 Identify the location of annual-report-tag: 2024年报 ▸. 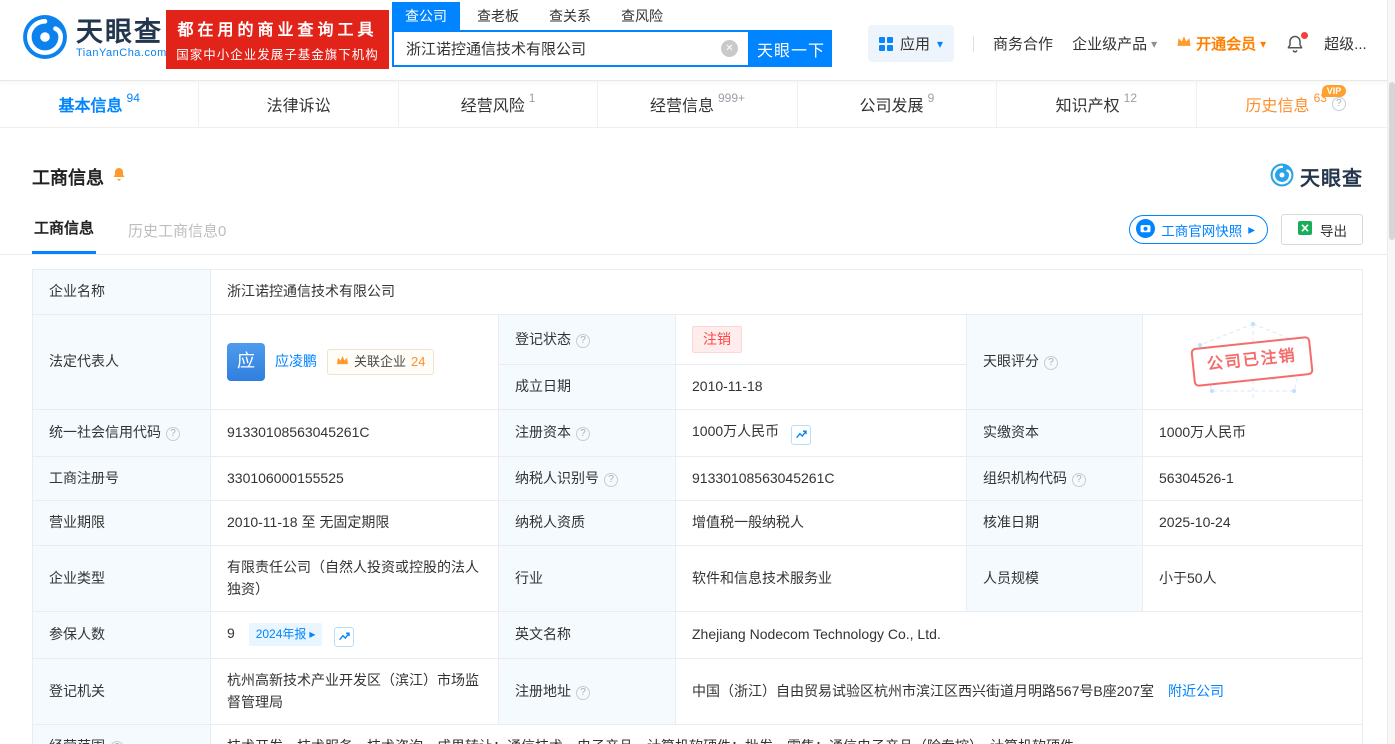
(285, 634).